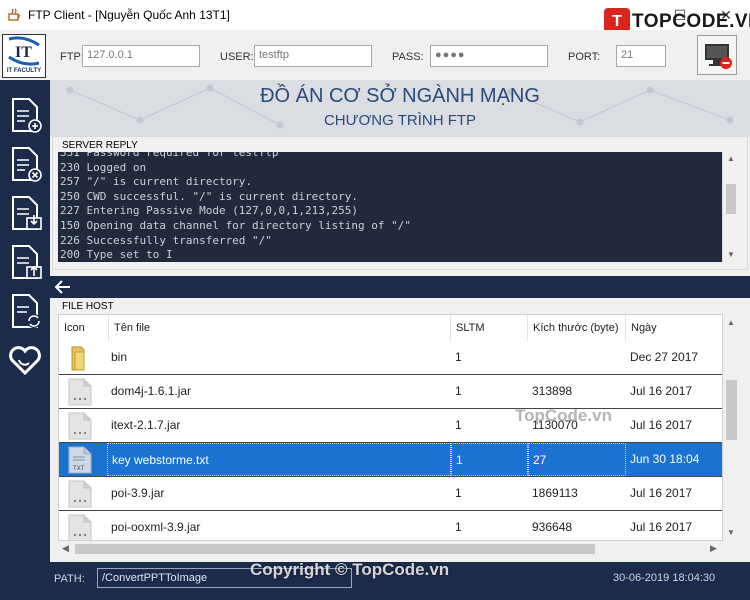 Image resolution: width=750 pixels, height=600 pixels. What do you see at coordinates (138, 493) in the screenshot?
I see `file-name: poi-3.9.jar` at bounding box center [138, 493].